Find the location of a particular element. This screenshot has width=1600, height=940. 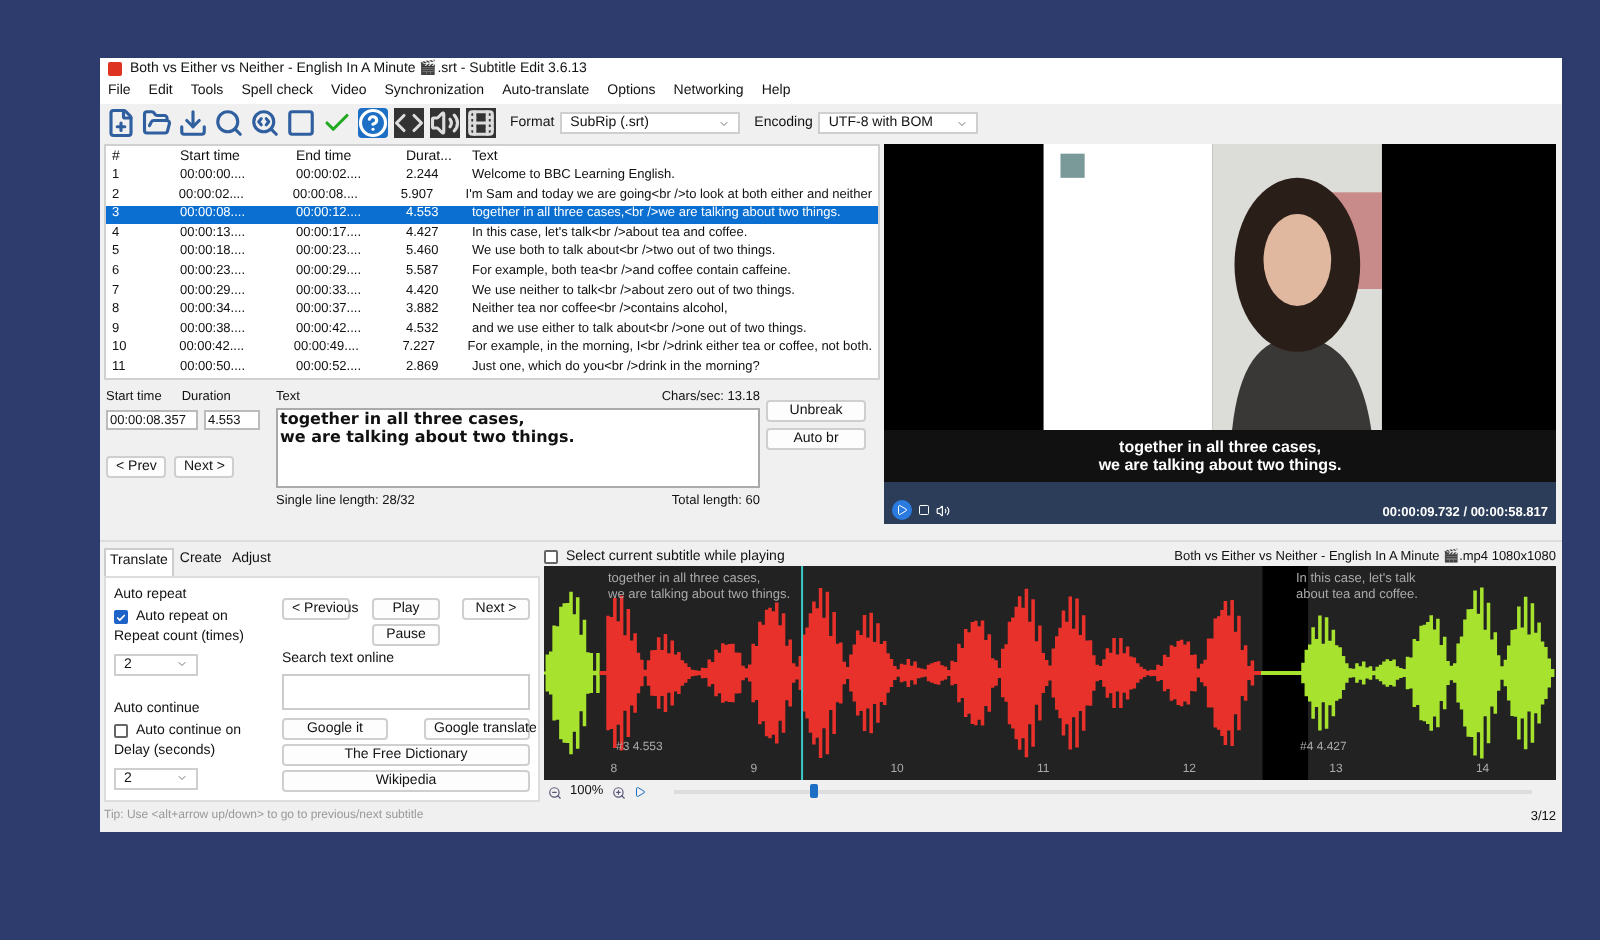

film-icon is located at coordinates (481, 123).